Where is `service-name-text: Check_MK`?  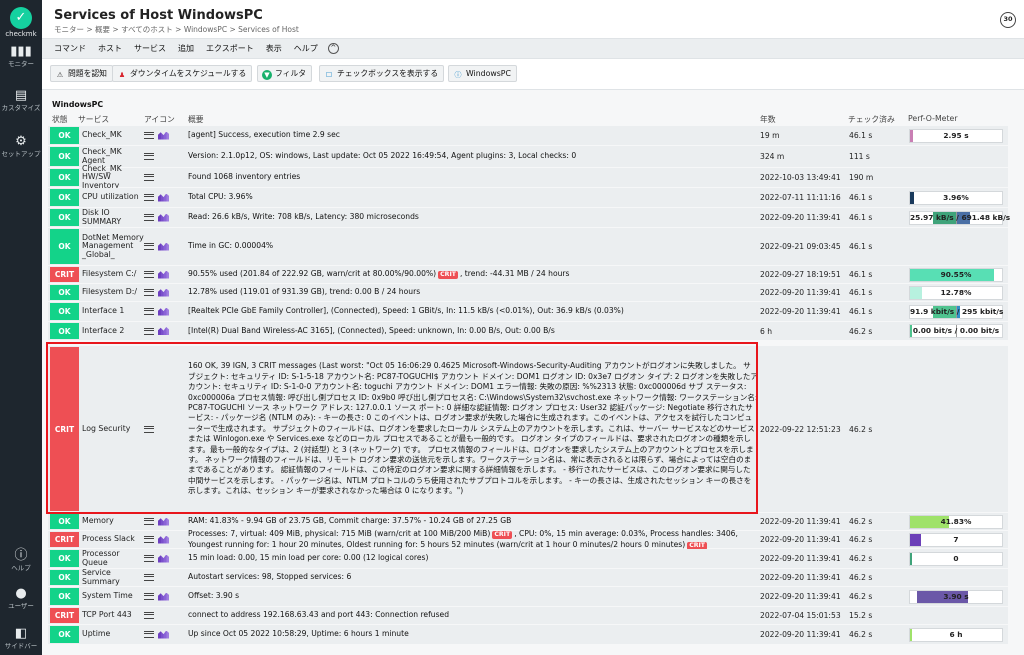 service-name-text: Check_MK is located at coordinates (102, 134).